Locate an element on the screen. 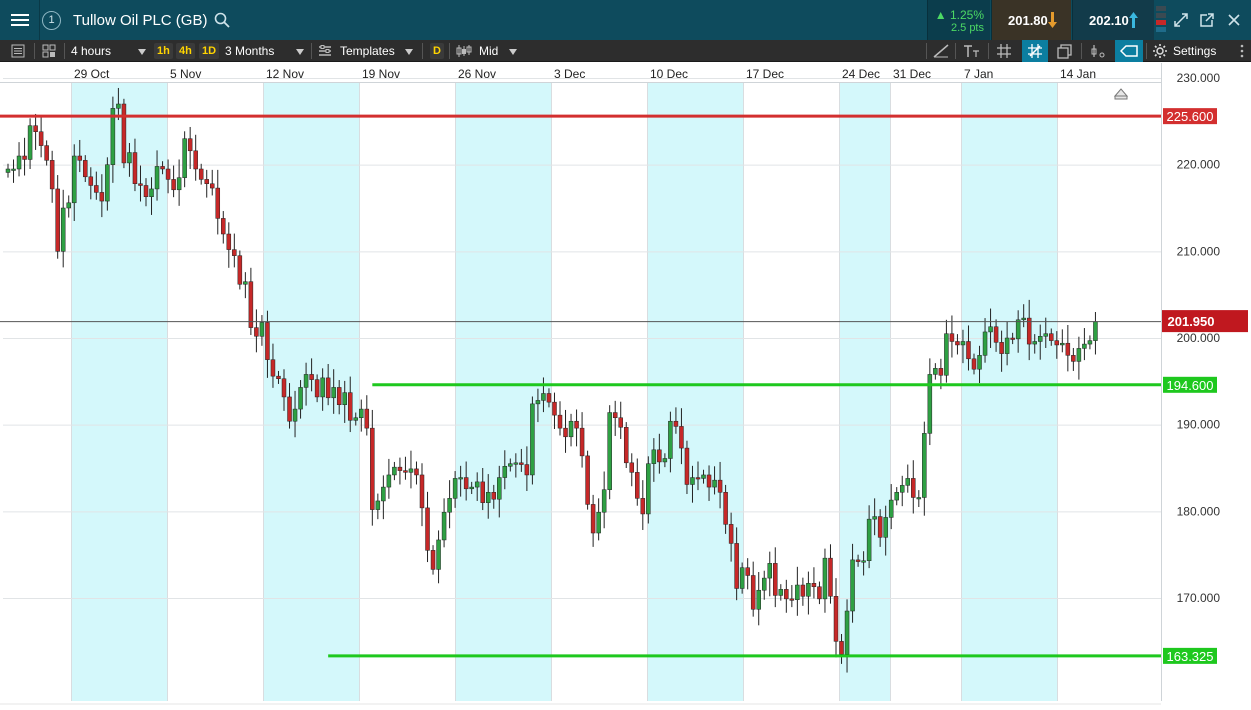  crosshair-toggle is located at coordinates (1035, 51).